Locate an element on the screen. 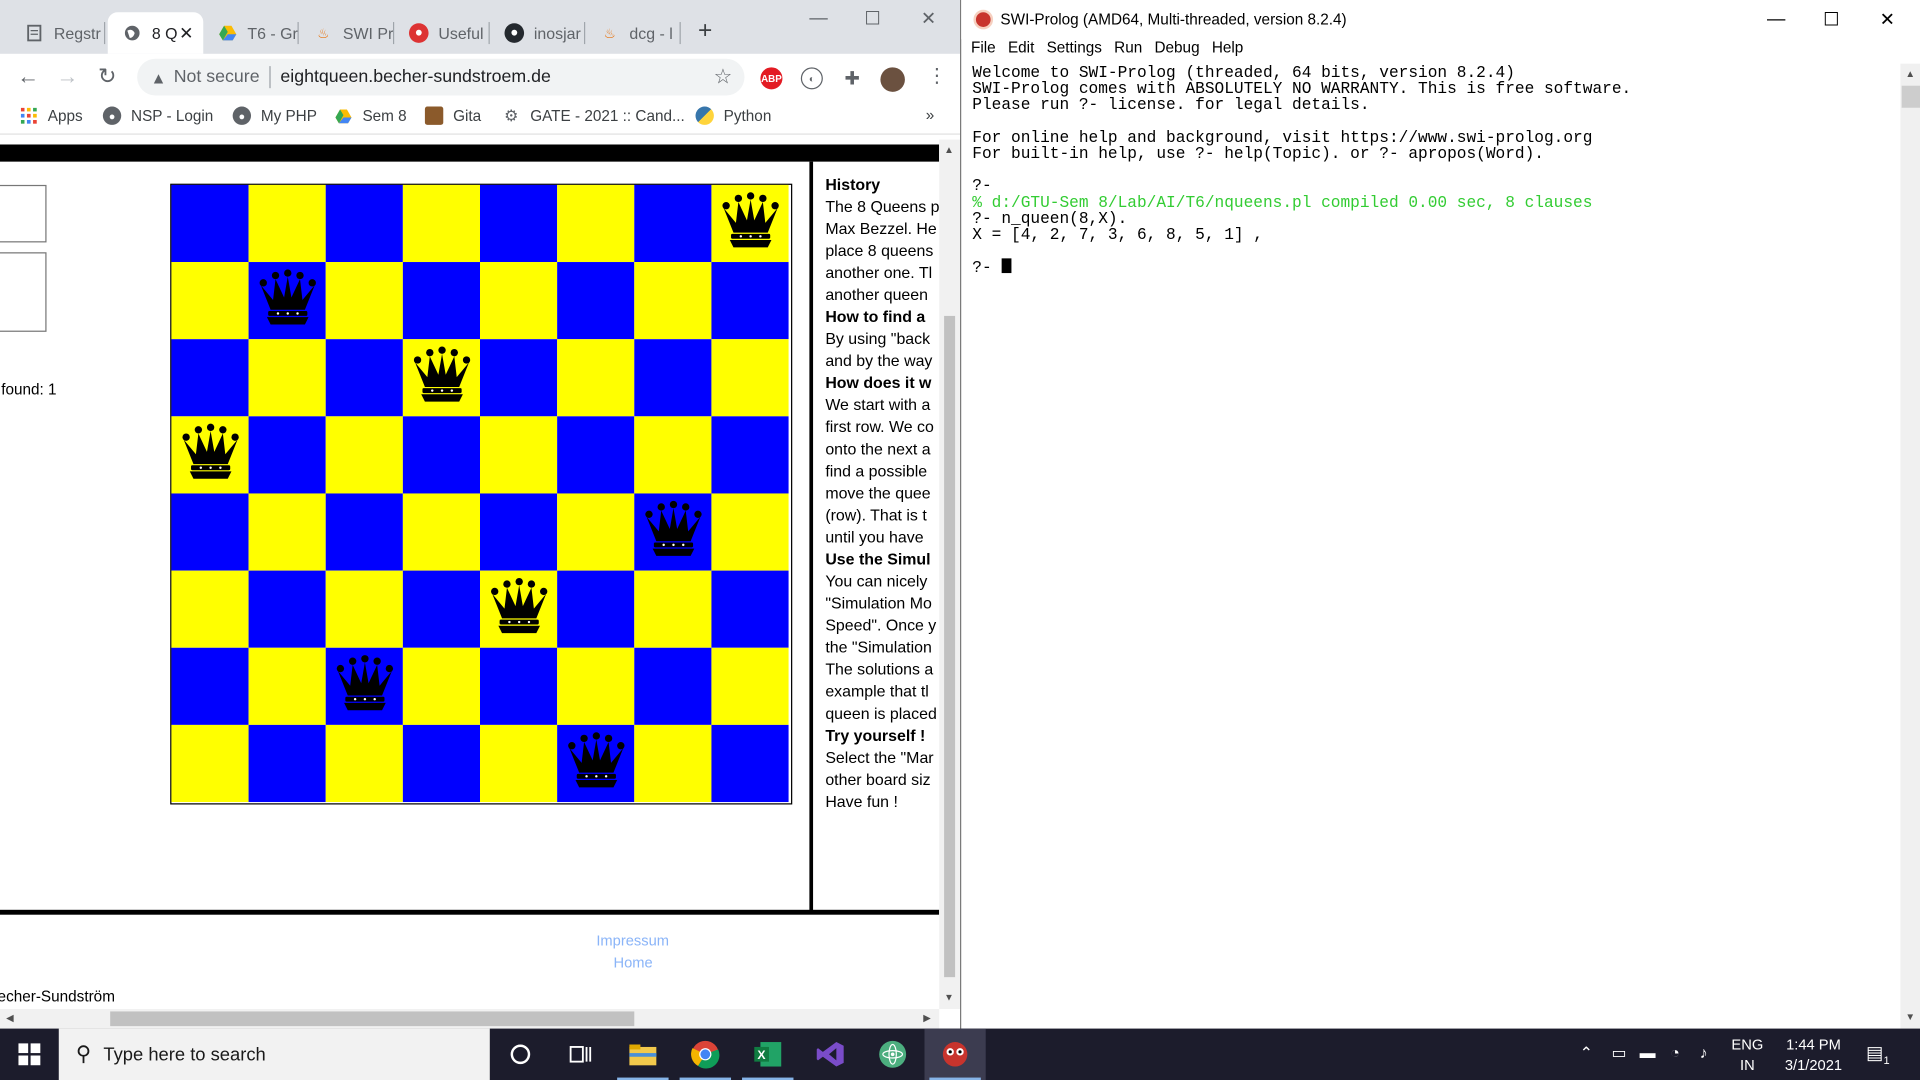  home-link: Home is located at coordinates (632, 962).